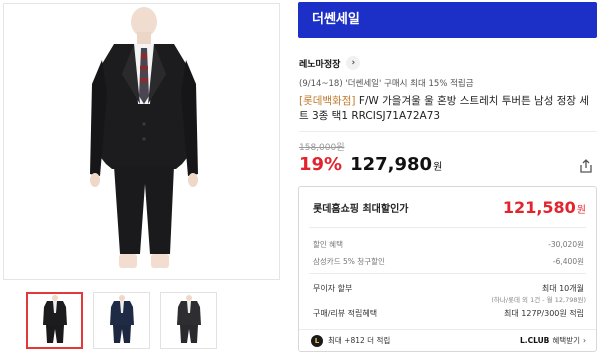 This screenshot has width=600, height=353. Describe the element at coordinates (566, 244) in the screenshot. I see `row-value: -30,020원` at that location.